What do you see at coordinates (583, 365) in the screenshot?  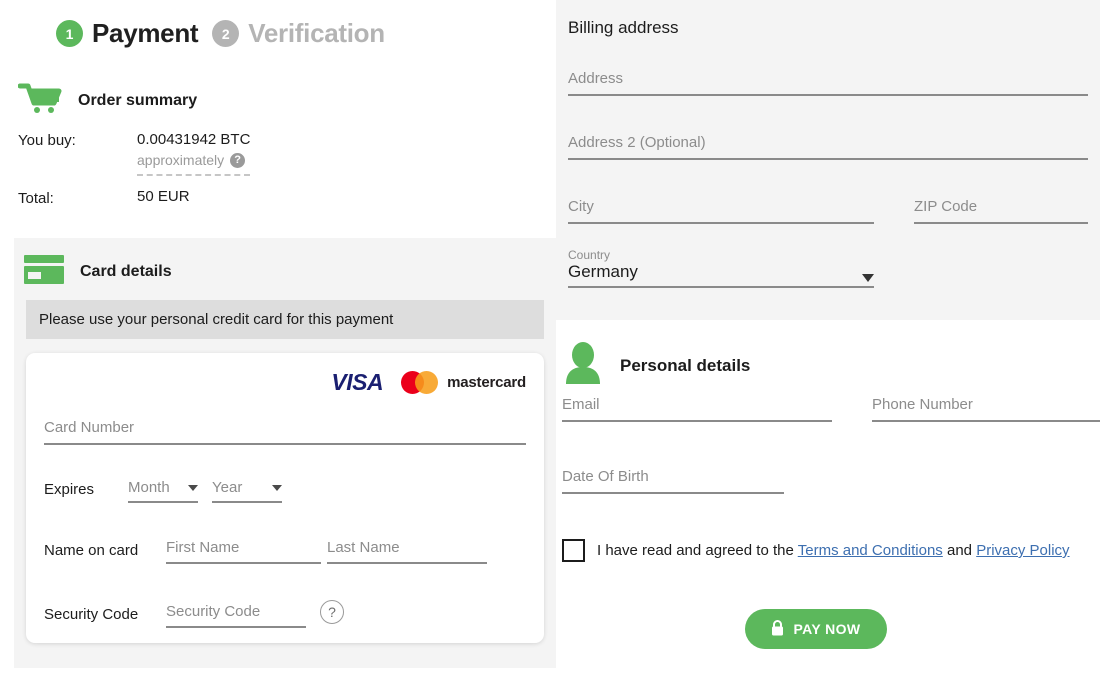 I see `person-icon` at bounding box center [583, 365].